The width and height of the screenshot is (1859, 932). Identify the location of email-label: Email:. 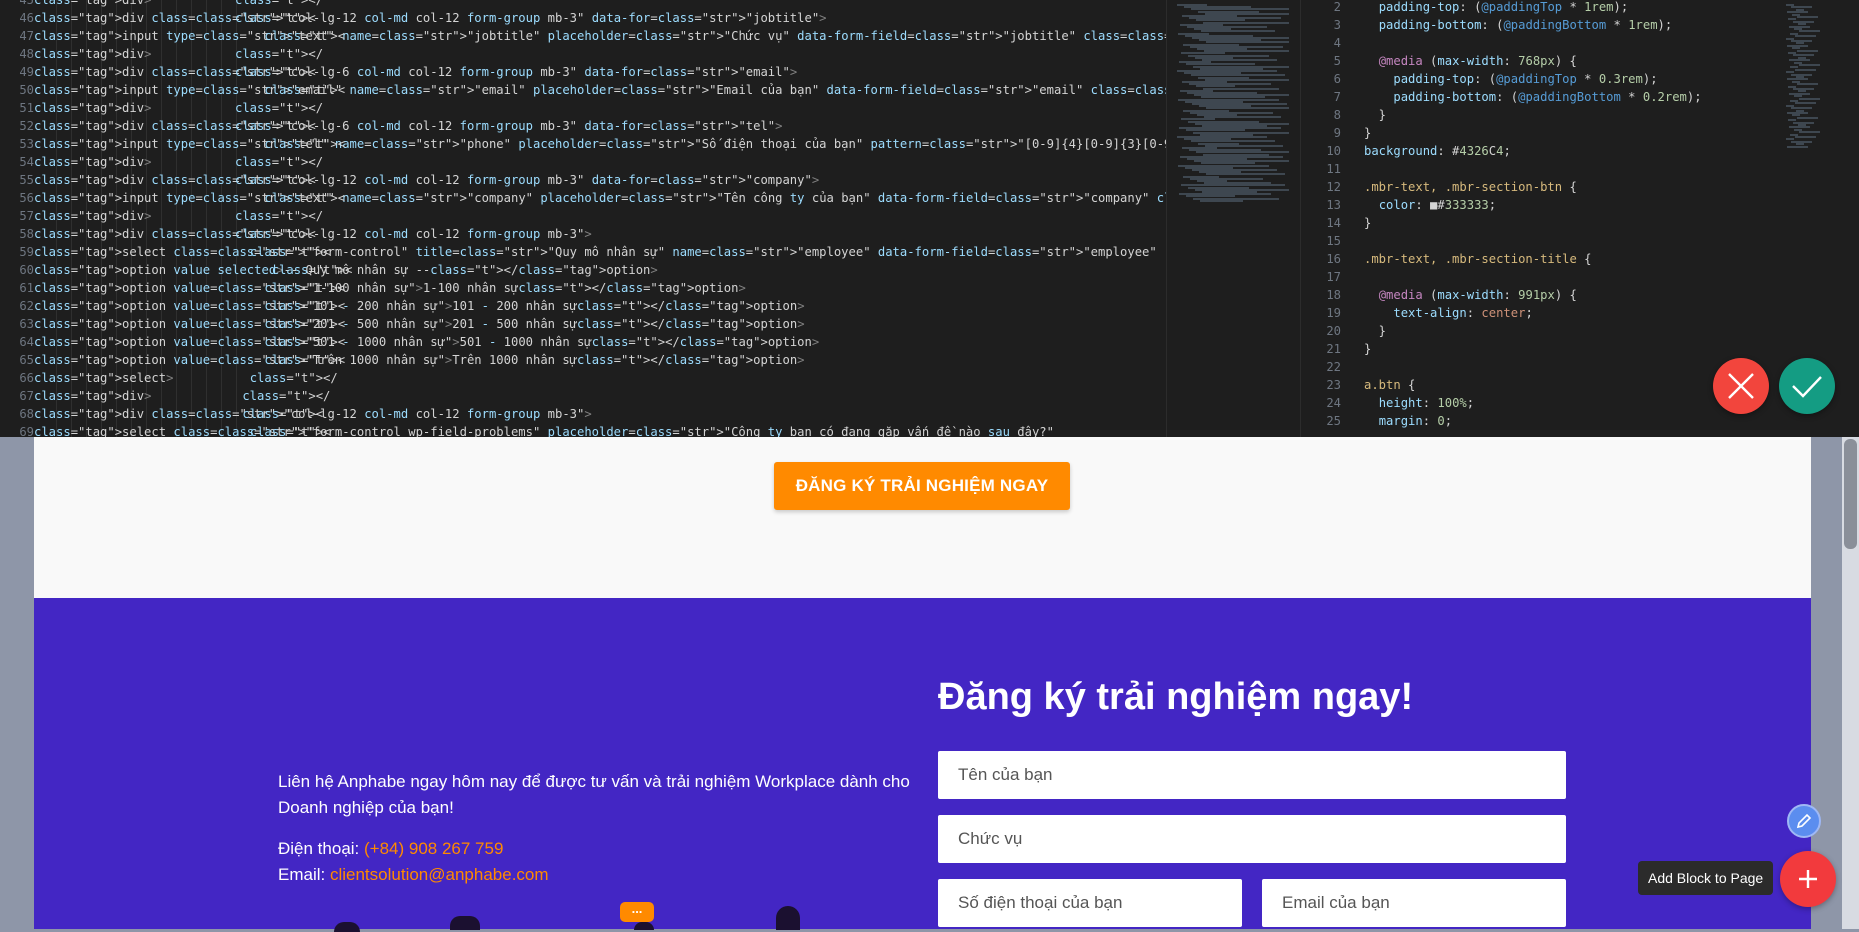
(304, 874).